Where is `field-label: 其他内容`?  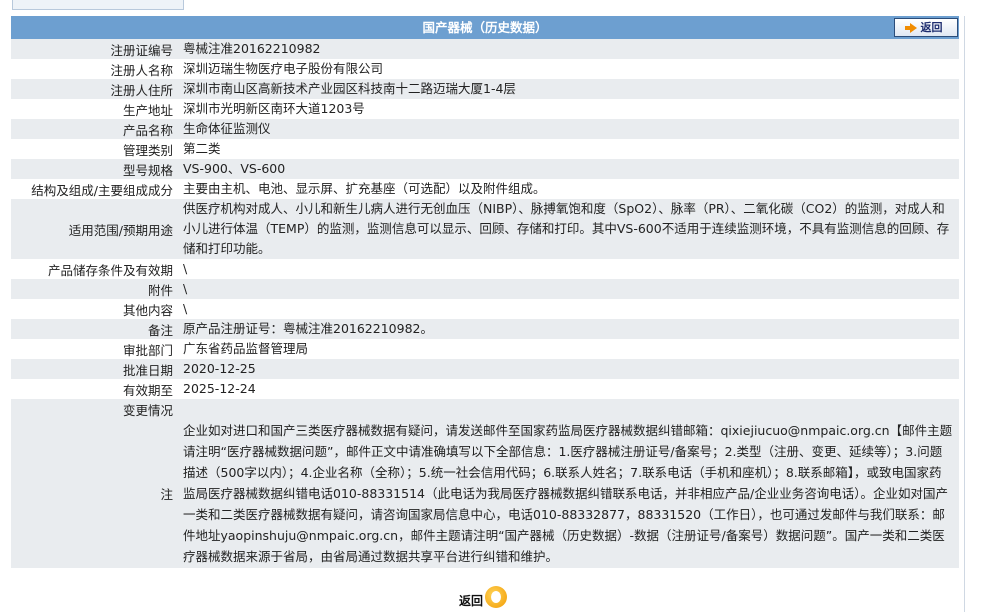 field-label: 其他内容 is located at coordinates (96, 309).